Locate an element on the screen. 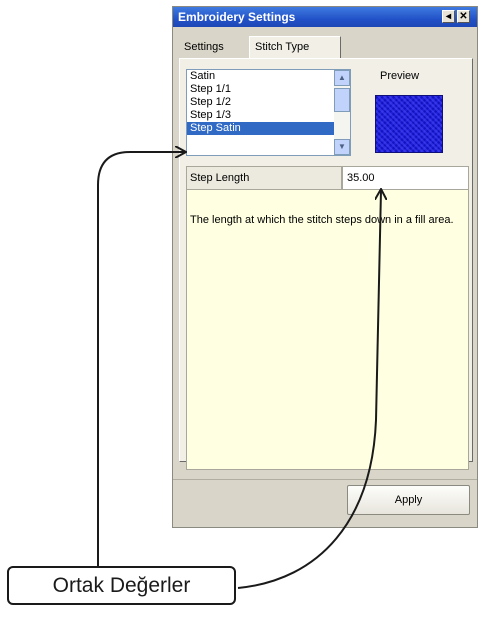 Image resolution: width=478 pixels, height=617 pixels. list-item: Satin is located at coordinates (261, 76).